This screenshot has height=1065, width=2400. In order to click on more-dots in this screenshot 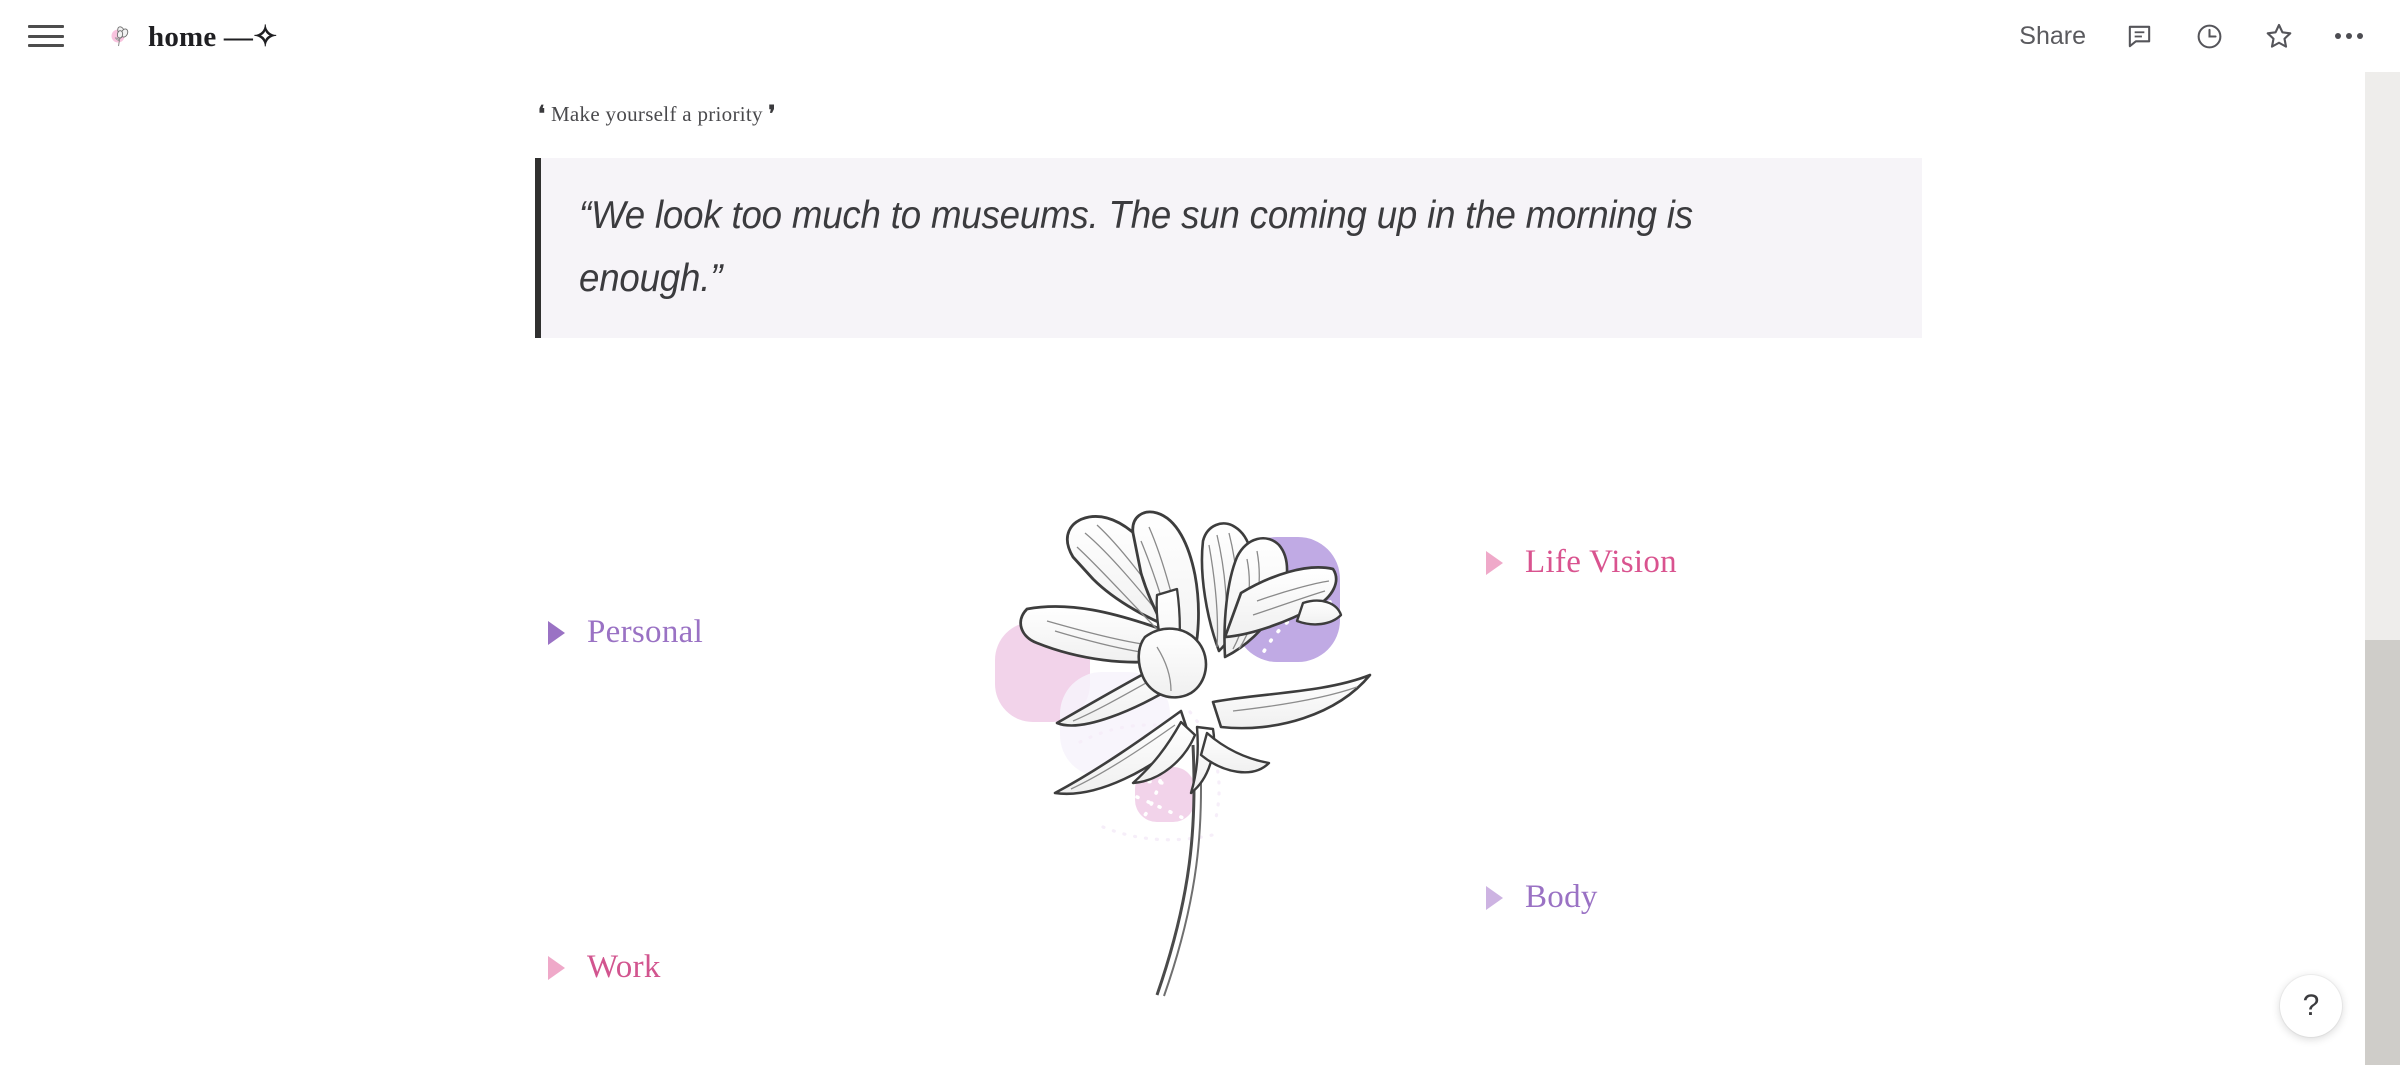, I will do `click(2349, 36)`.